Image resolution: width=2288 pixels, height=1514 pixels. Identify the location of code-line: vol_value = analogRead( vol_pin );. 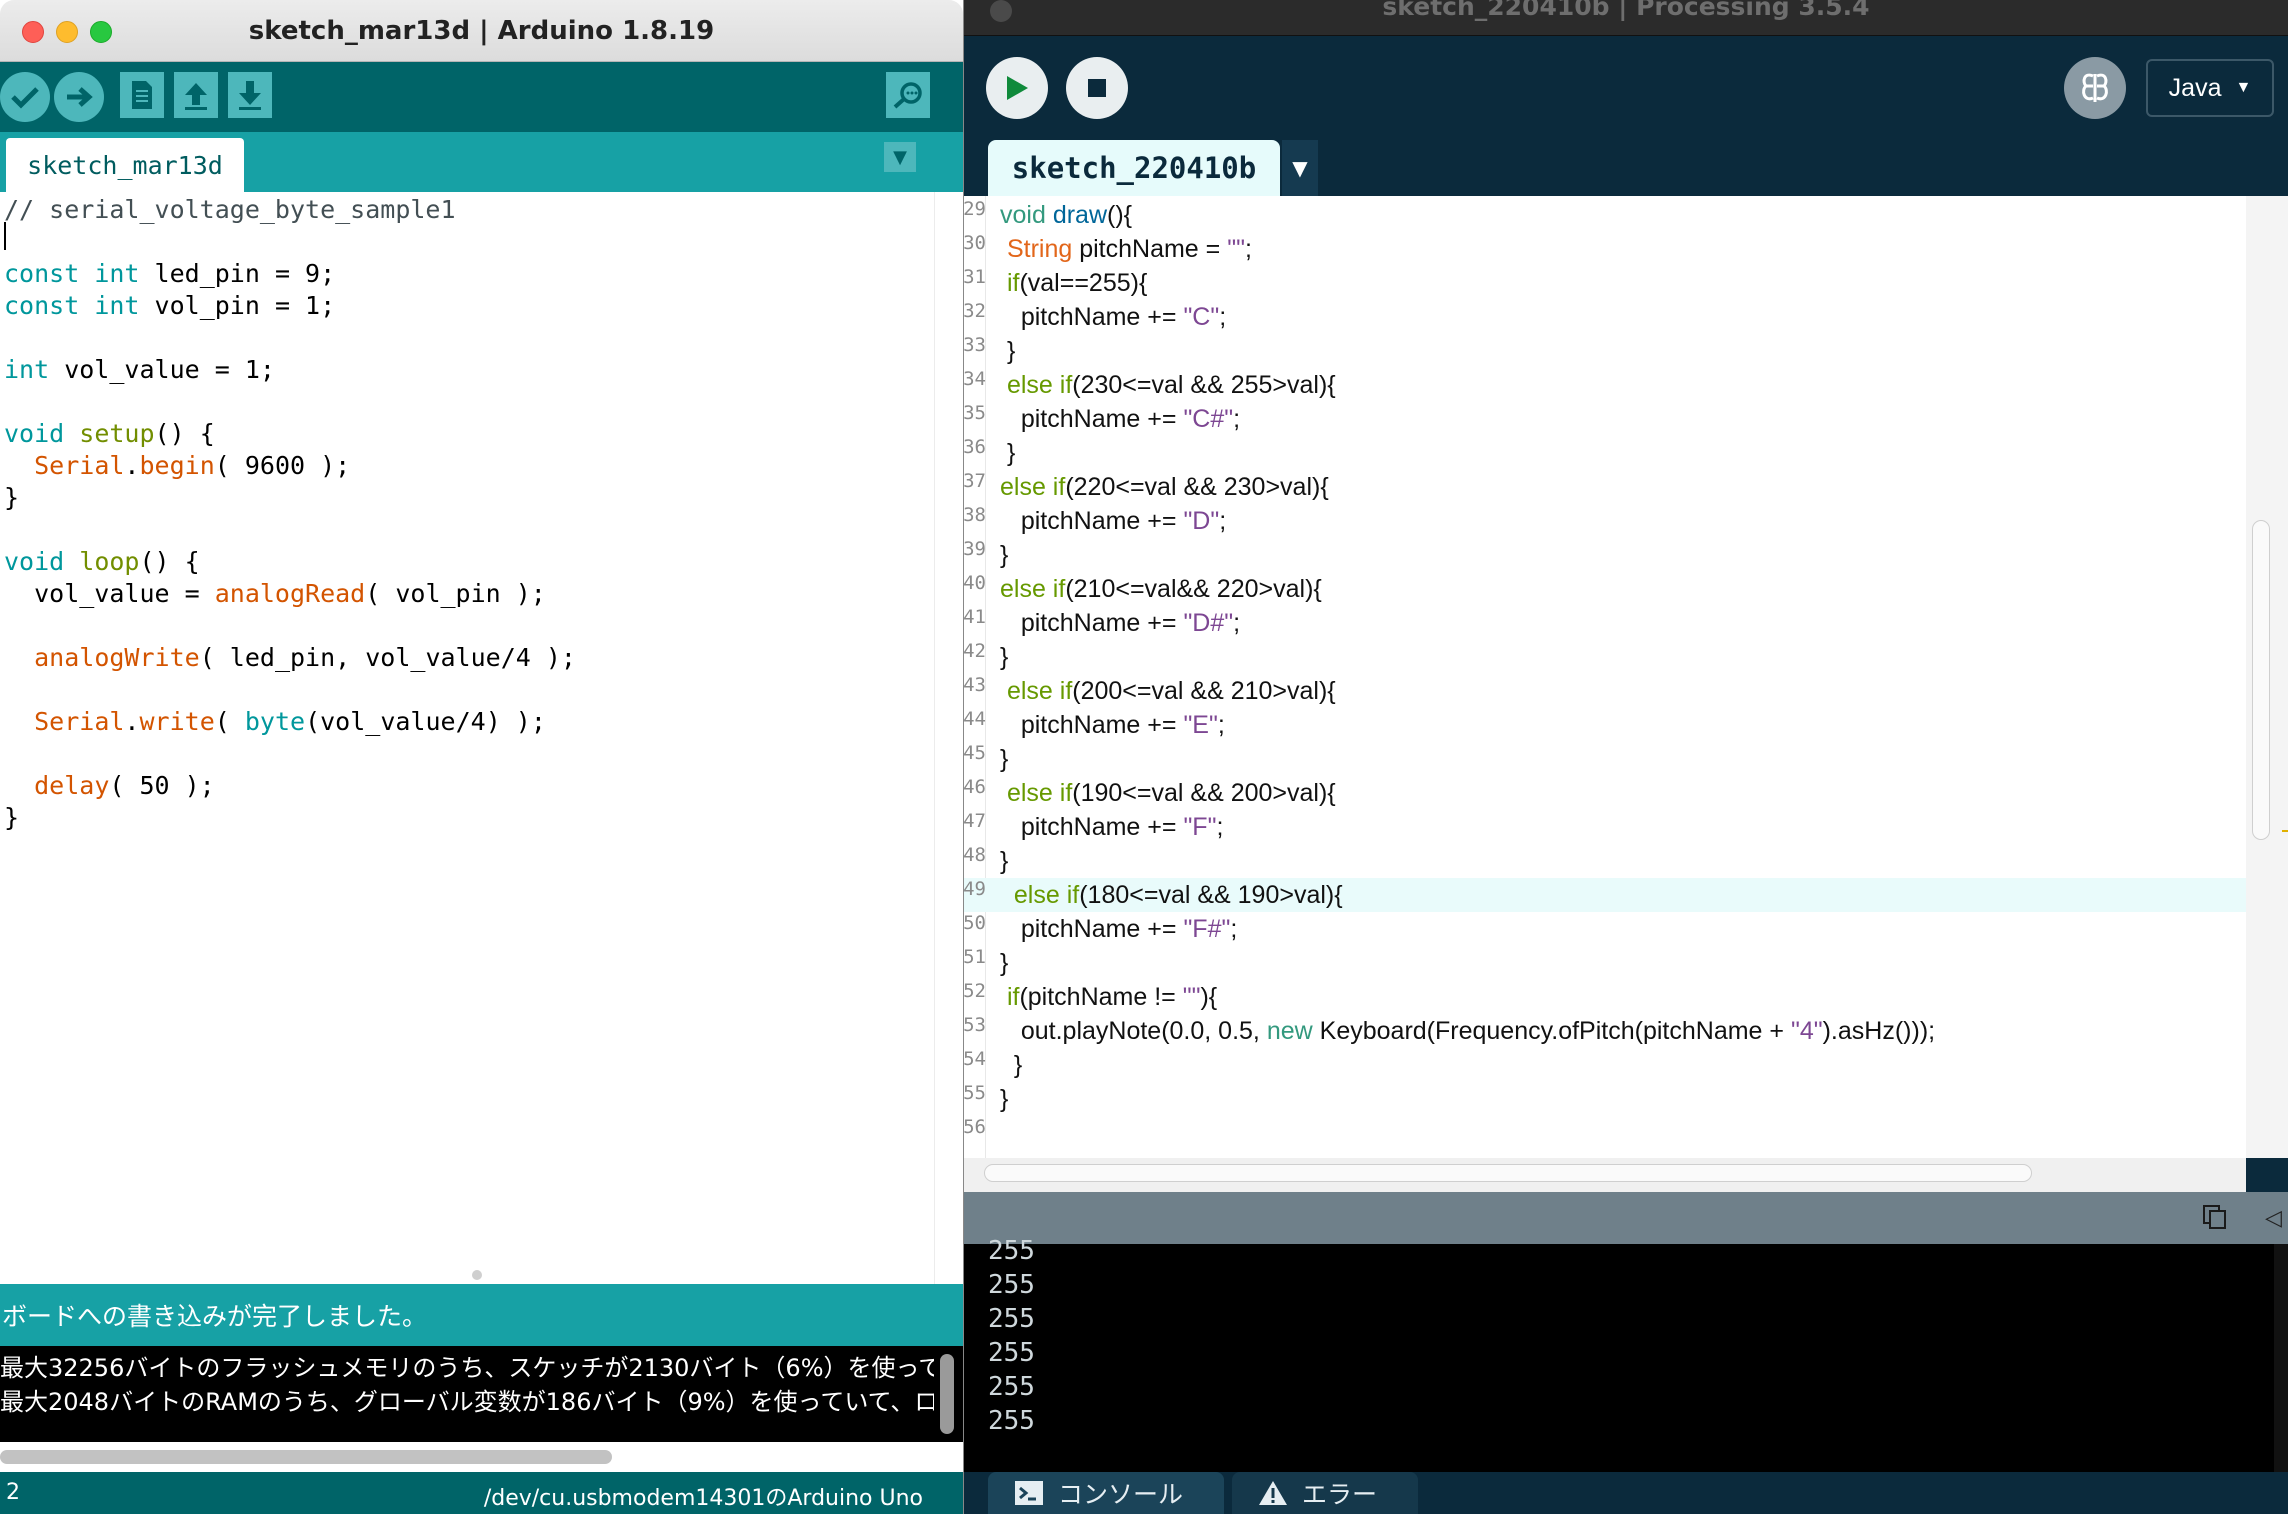
(275, 594).